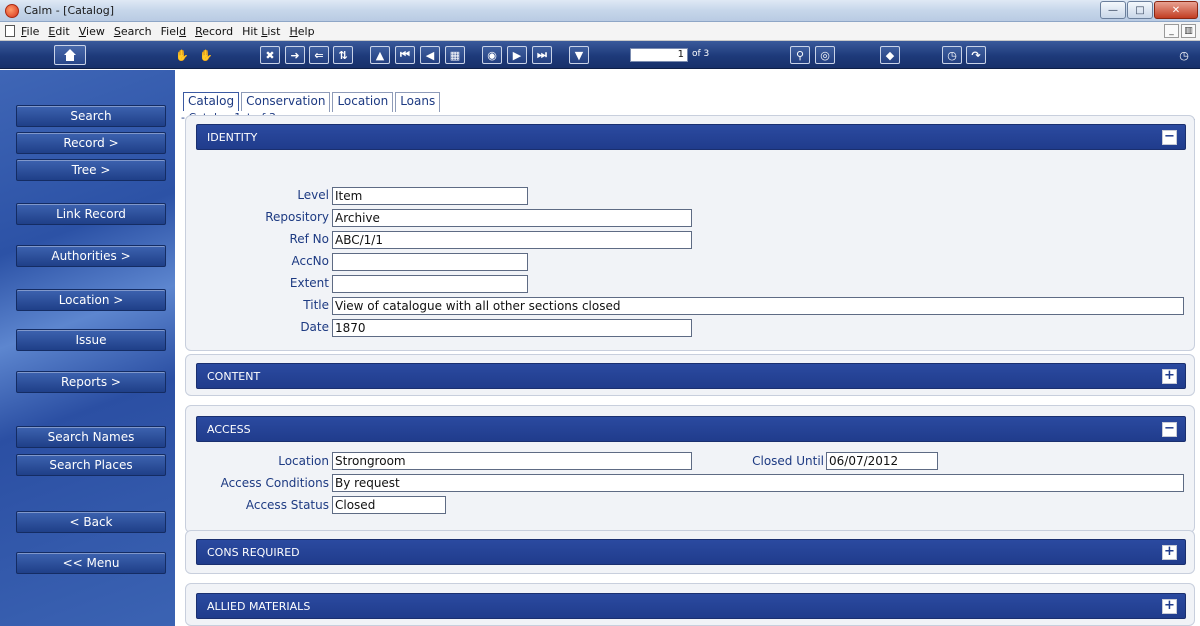 This screenshot has width=1200, height=626. I want to click on back-button: < Back, so click(91, 522).